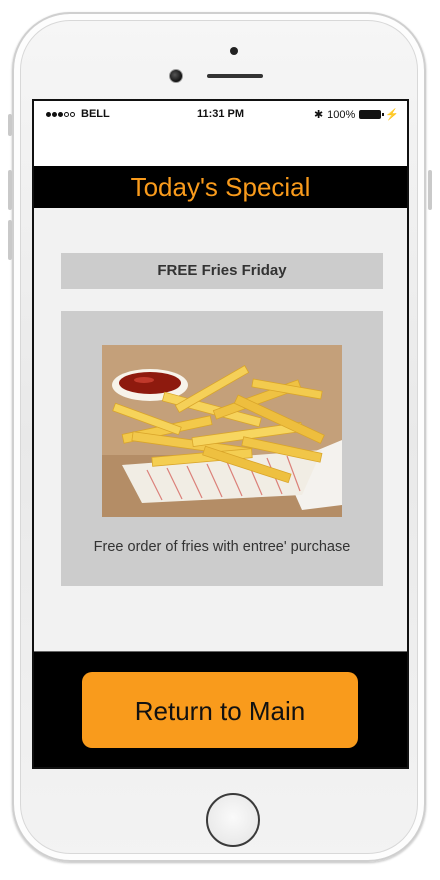  What do you see at coordinates (234, 51) in the screenshot?
I see `proximity-sensor` at bounding box center [234, 51].